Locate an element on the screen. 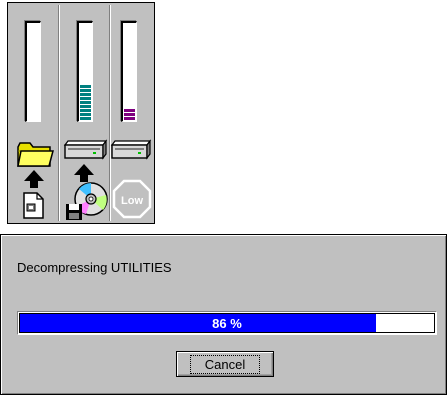  folder-icon is located at coordinates (35, 154).